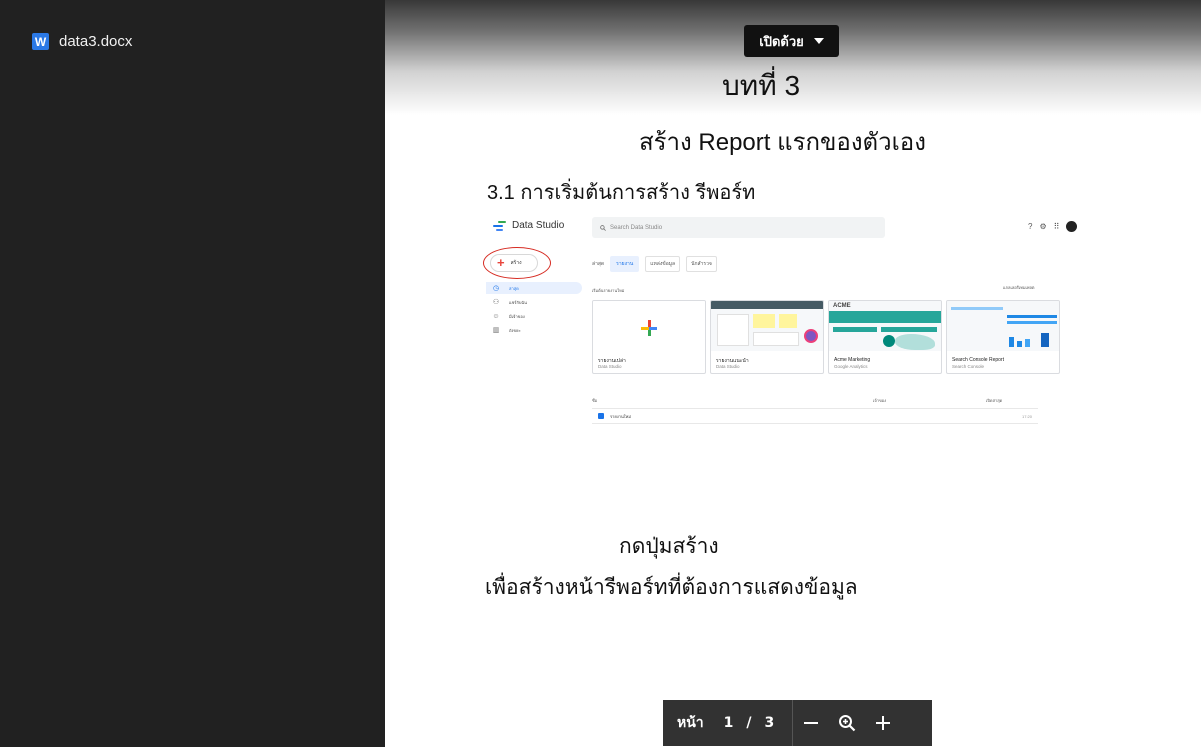  Describe the element at coordinates (690, 723) in the screenshot. I see `page-label: หน้า` at that location.